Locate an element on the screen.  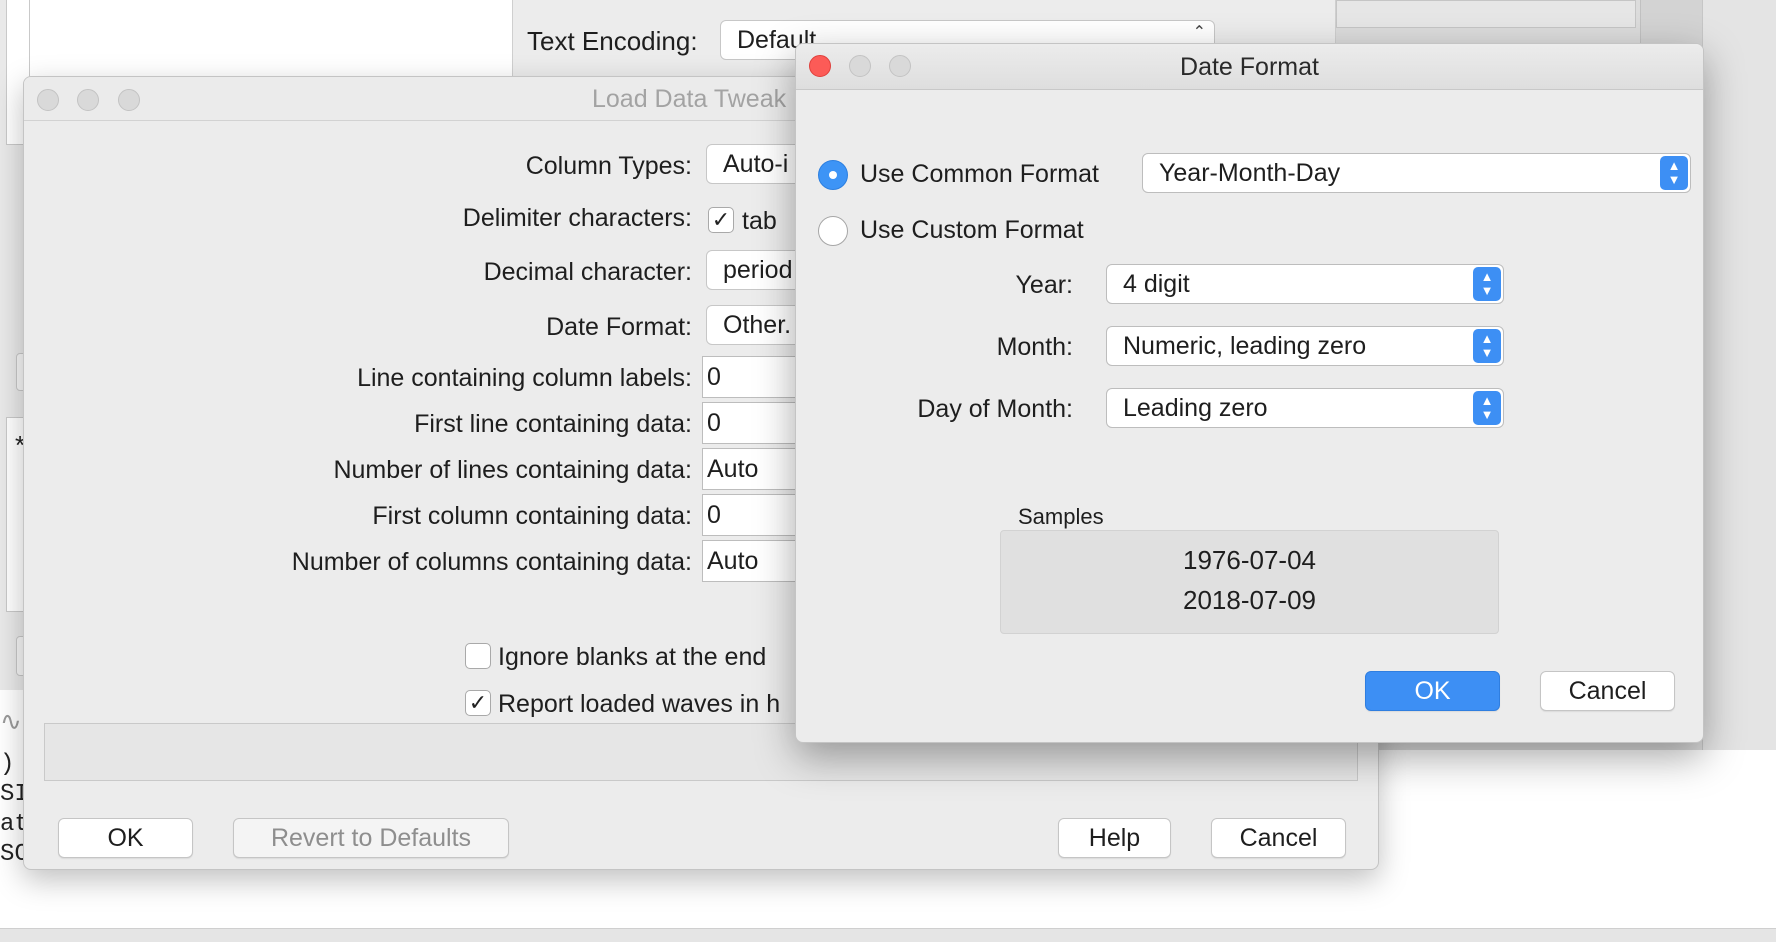
month-popup: Numeric, leading zero ▲ ▼ is located at coordinates (1305, 346).